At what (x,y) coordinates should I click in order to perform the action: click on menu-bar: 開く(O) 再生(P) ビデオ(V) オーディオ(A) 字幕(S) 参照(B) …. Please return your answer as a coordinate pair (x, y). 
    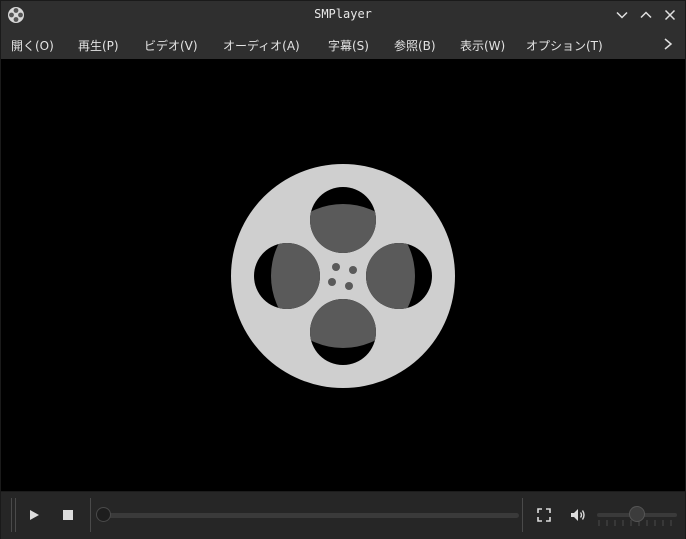
    Looking at the image, I should click on (343, 44).